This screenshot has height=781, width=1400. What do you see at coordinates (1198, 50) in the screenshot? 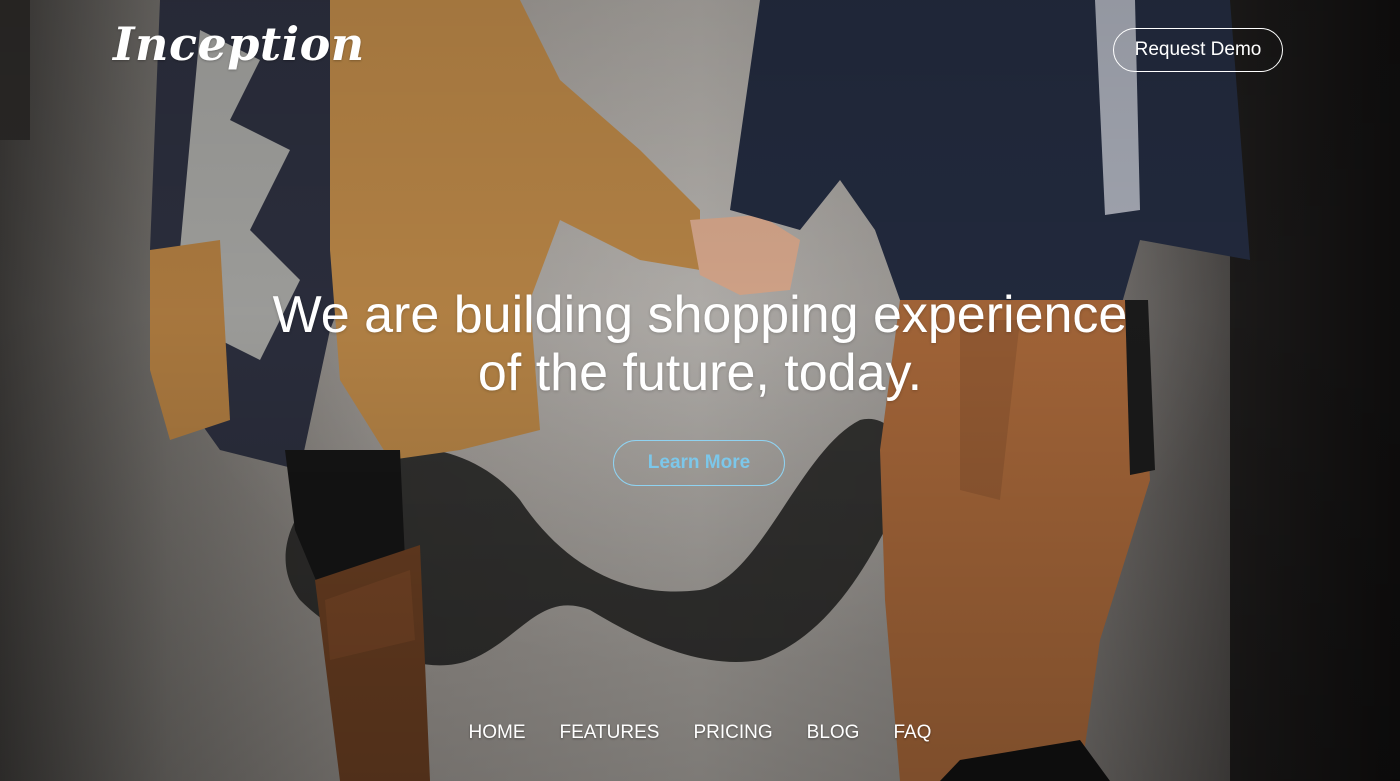
I see `request-demo-button: Request Demo` at bounding box center [1198, 50].